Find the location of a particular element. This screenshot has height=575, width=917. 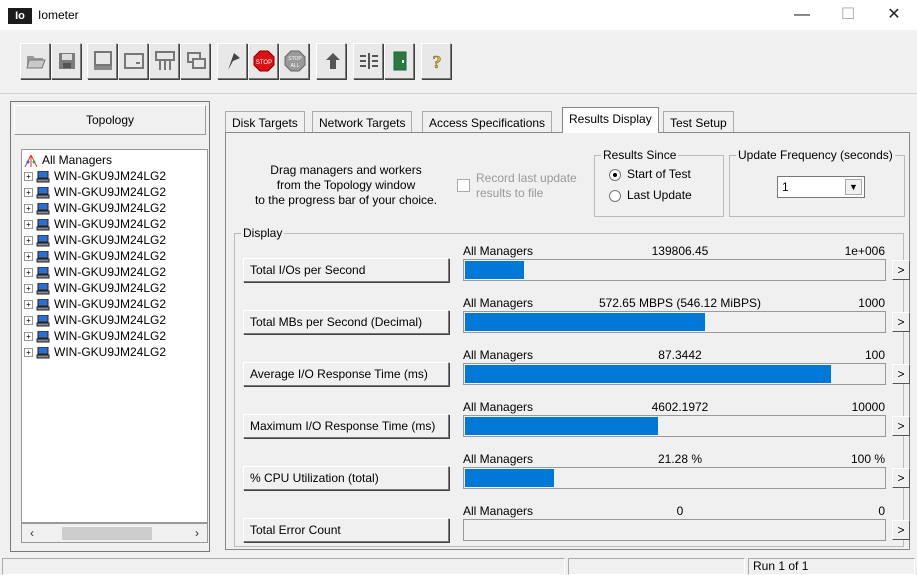

metric-max: 100 % is located at coordinates (867, 459).